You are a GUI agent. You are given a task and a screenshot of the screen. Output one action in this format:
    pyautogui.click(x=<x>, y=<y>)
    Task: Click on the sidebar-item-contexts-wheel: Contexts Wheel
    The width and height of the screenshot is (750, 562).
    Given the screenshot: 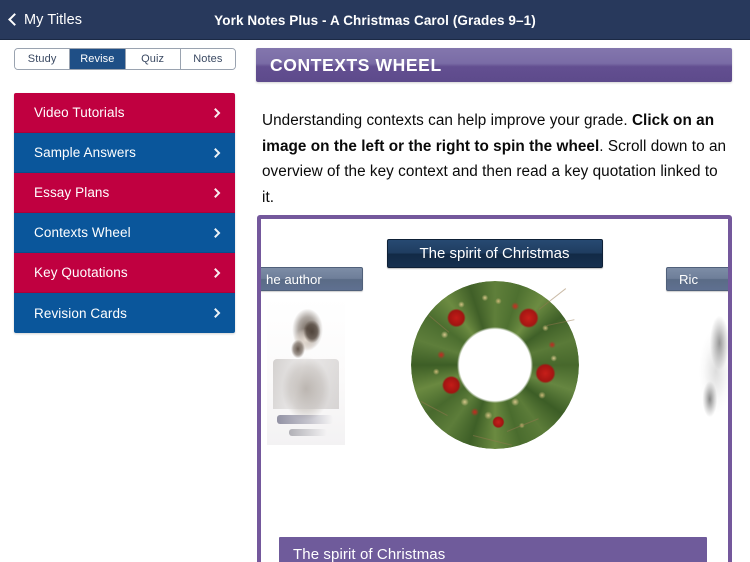 What is the action you would take?
    pyautogui.click(x=124, y=233)
    